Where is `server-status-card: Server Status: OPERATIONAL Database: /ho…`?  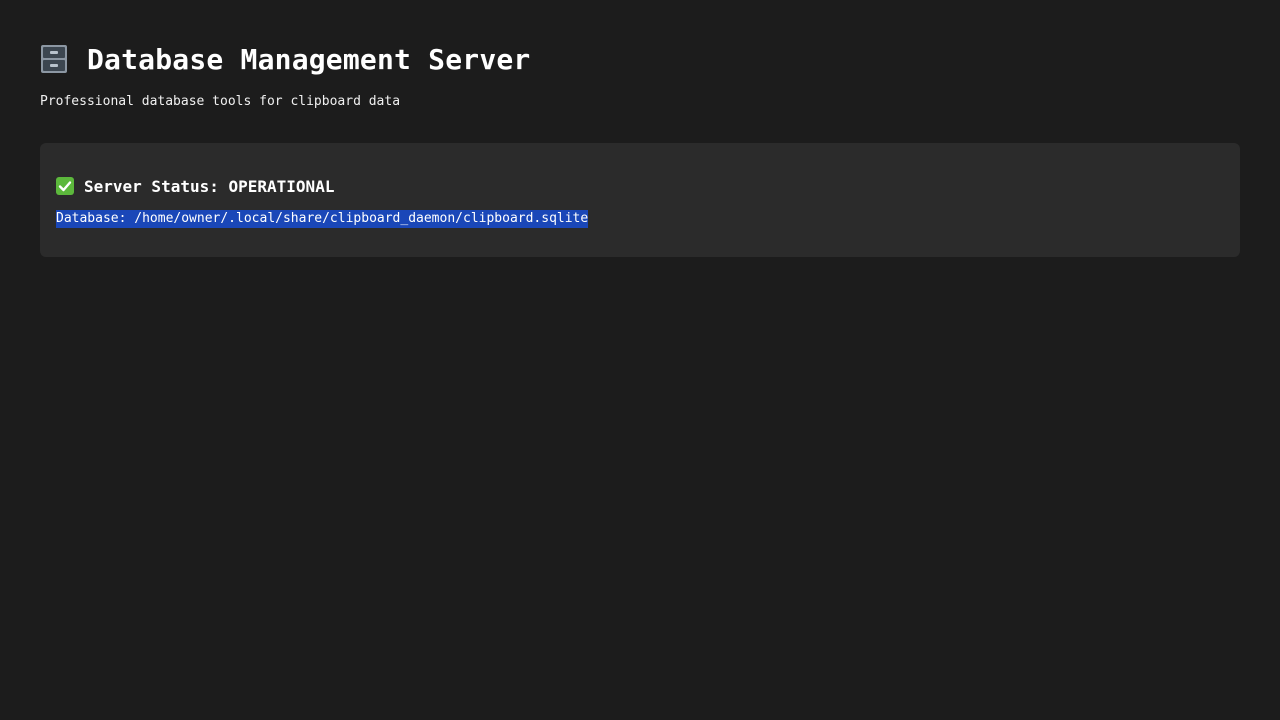 server-status-card: Server Status: OPERATIONAL Database: /ho… is located at coordinates (640, 200).